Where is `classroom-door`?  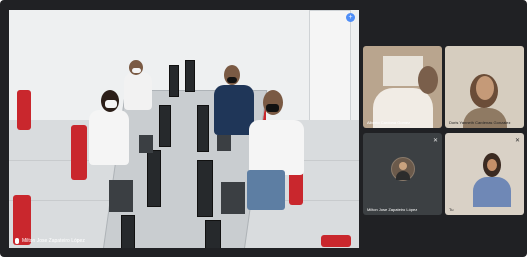
classroom-door is located at coordinates (330, 66).